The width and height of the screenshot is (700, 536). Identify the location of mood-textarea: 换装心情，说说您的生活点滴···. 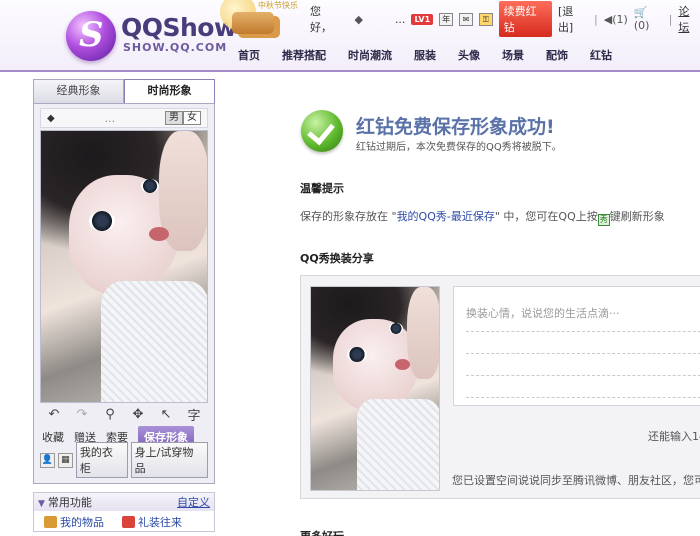
(576, 346).